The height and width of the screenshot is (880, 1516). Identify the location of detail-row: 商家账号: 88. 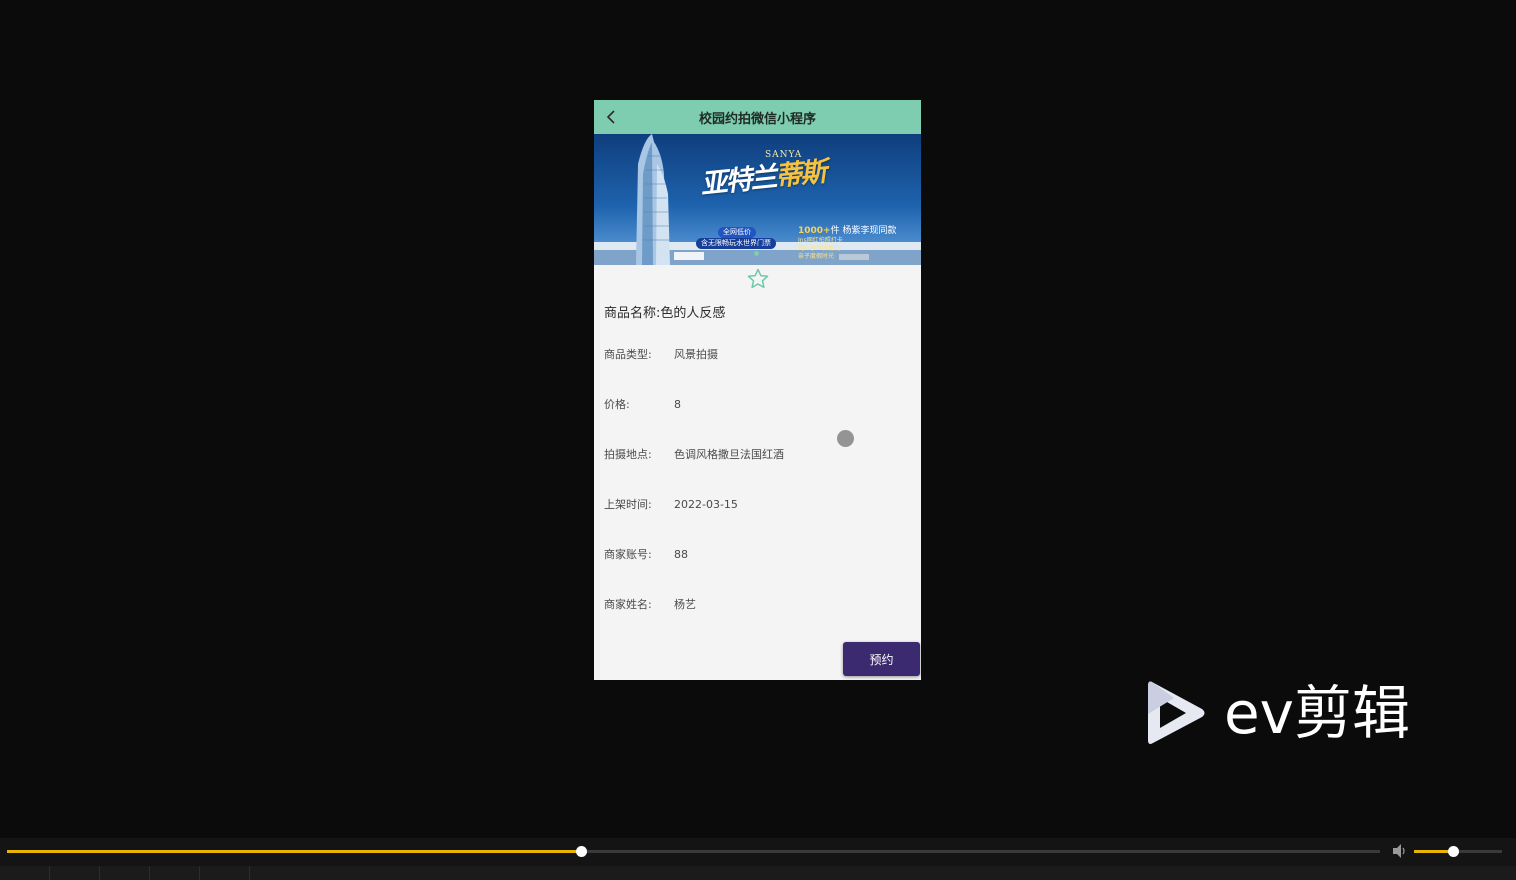
(757, 554).